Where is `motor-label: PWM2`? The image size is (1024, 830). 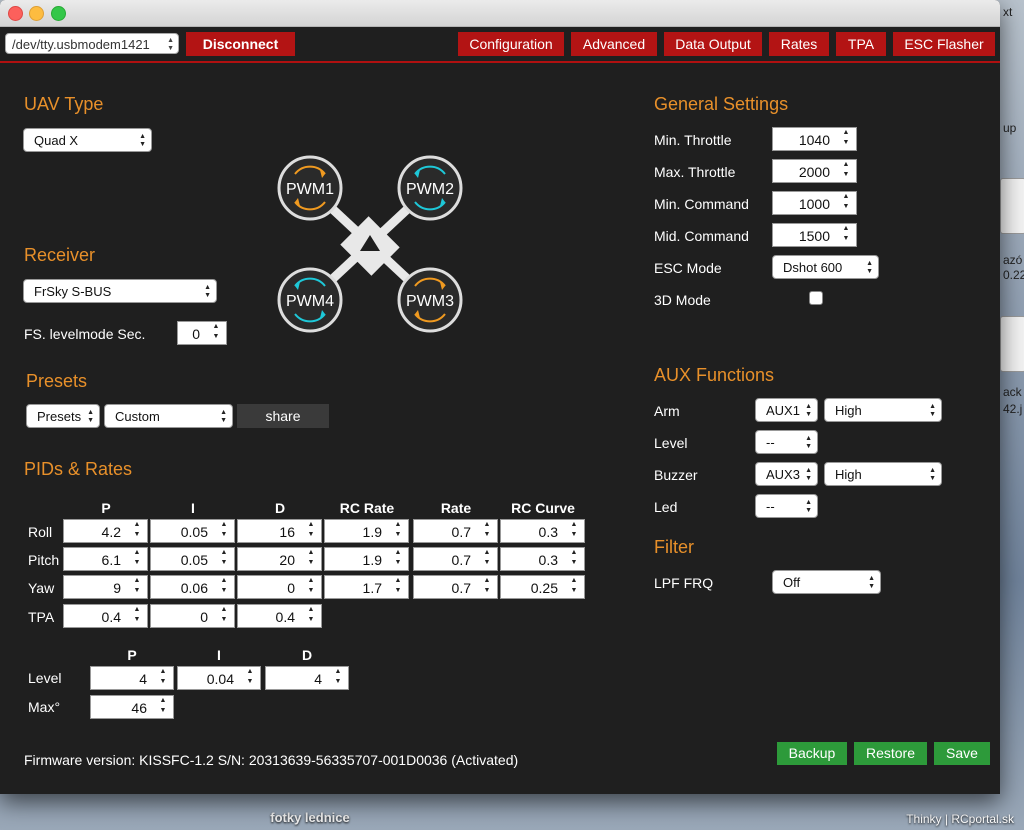
motor-label: PWM2 is located at coordinates (430, 189).